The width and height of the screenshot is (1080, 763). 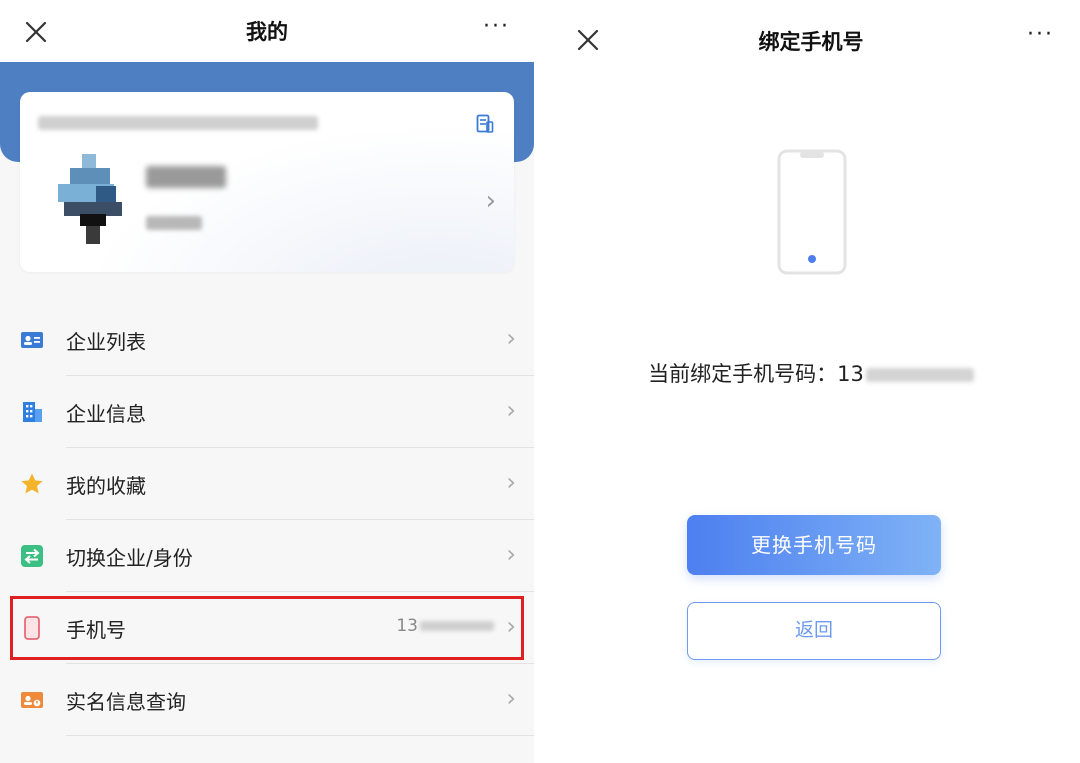 I want to click on avatar, so click(x=90, y=199).